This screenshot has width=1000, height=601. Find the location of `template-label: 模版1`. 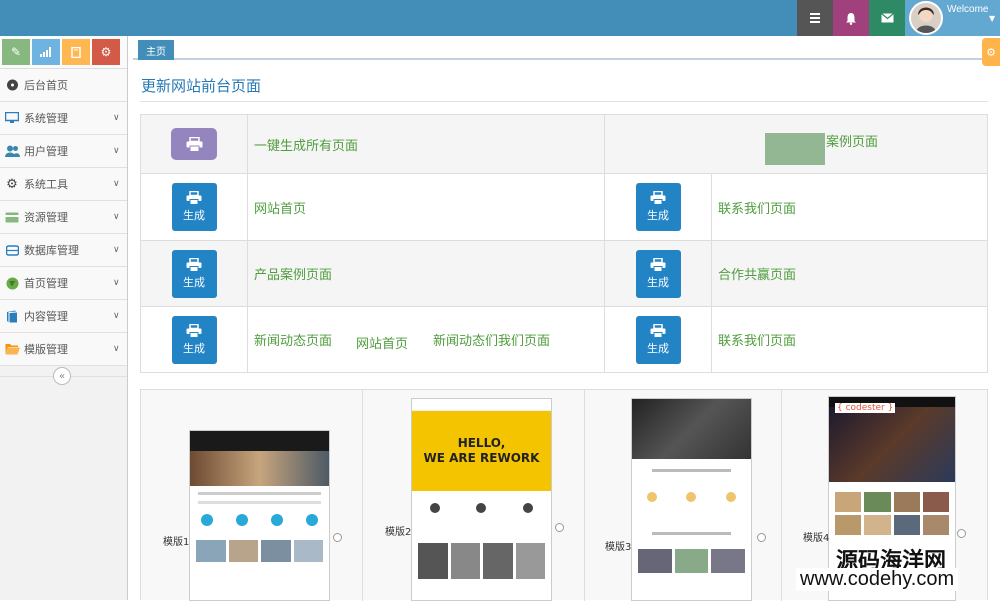

template-label: 模版1 is located at coordinates (176, 542).